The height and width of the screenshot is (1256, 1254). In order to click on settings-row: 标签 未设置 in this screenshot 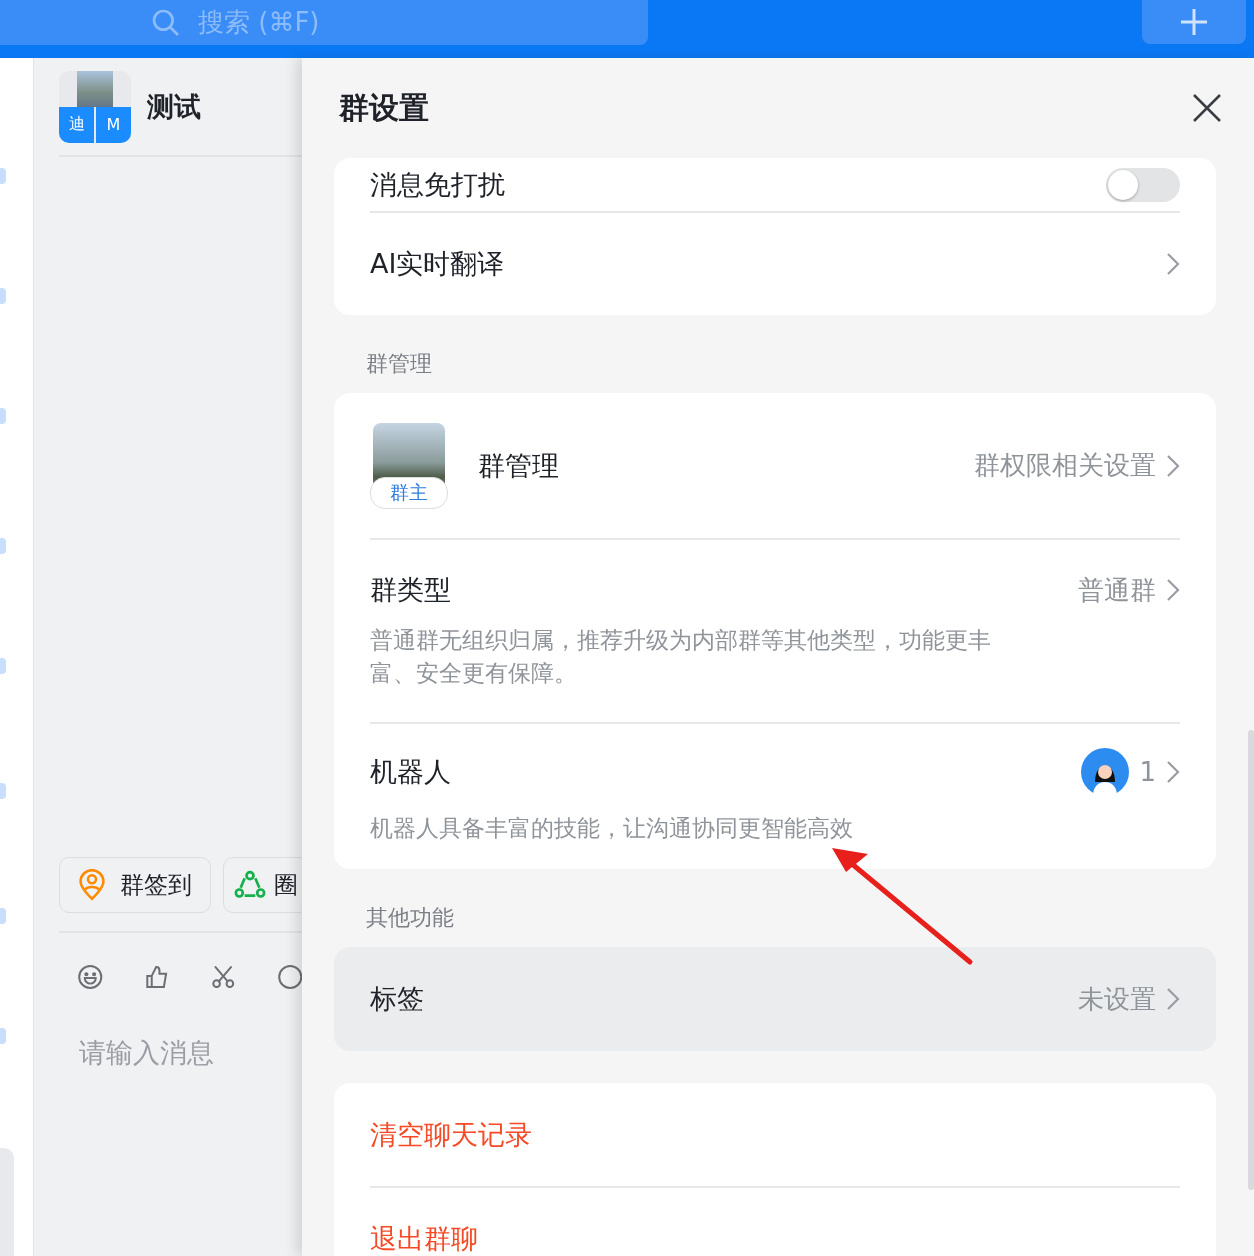, I will do `click(775, 999)`.